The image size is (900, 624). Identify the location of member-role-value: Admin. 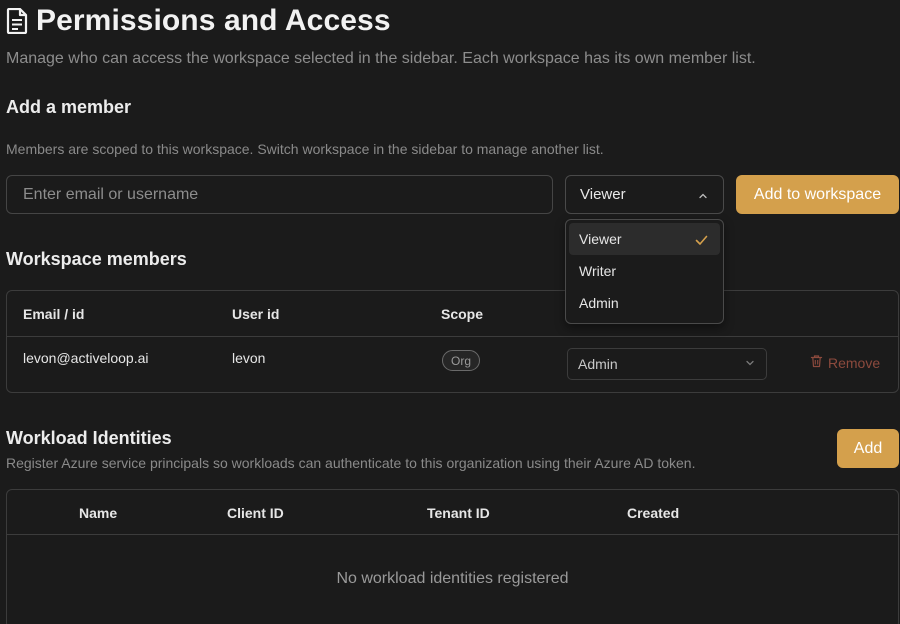
(598, 364).